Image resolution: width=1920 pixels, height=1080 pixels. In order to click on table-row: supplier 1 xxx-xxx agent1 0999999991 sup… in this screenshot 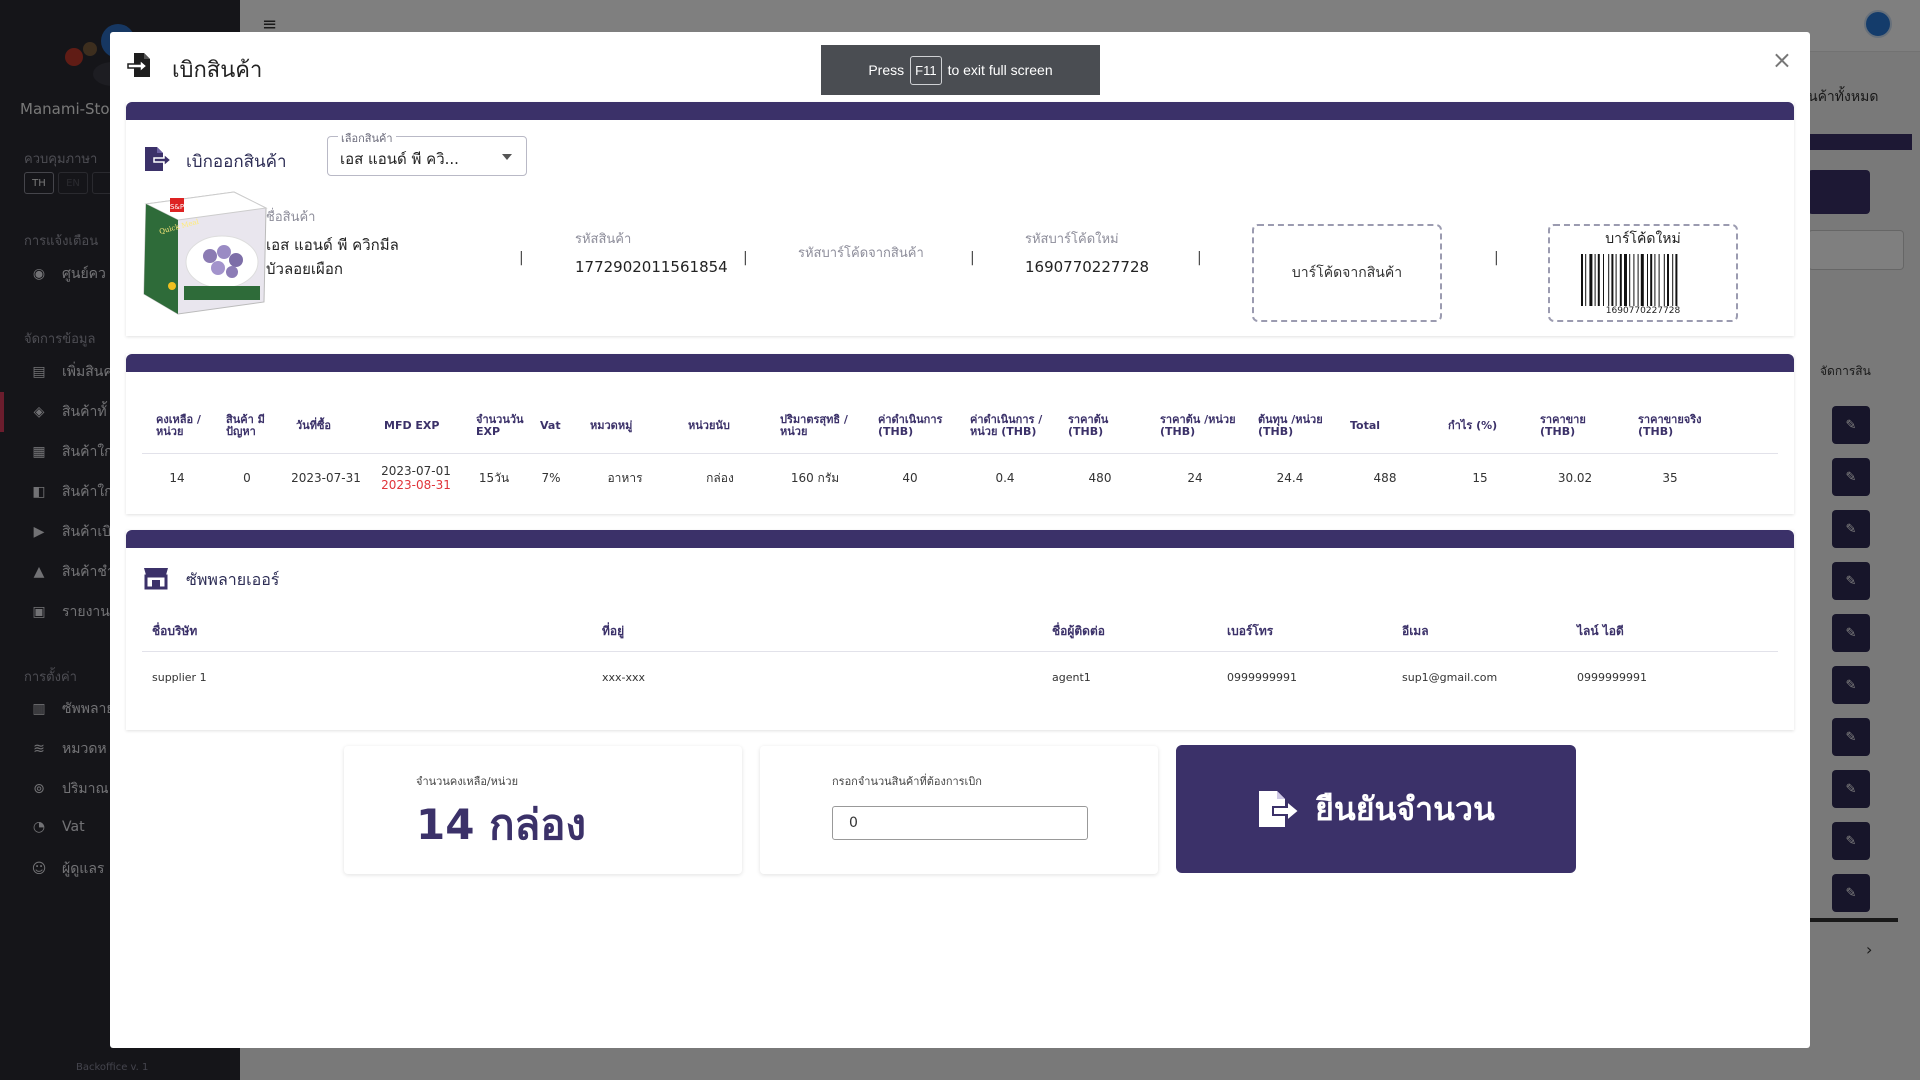, I will do `click(960, 677)`.